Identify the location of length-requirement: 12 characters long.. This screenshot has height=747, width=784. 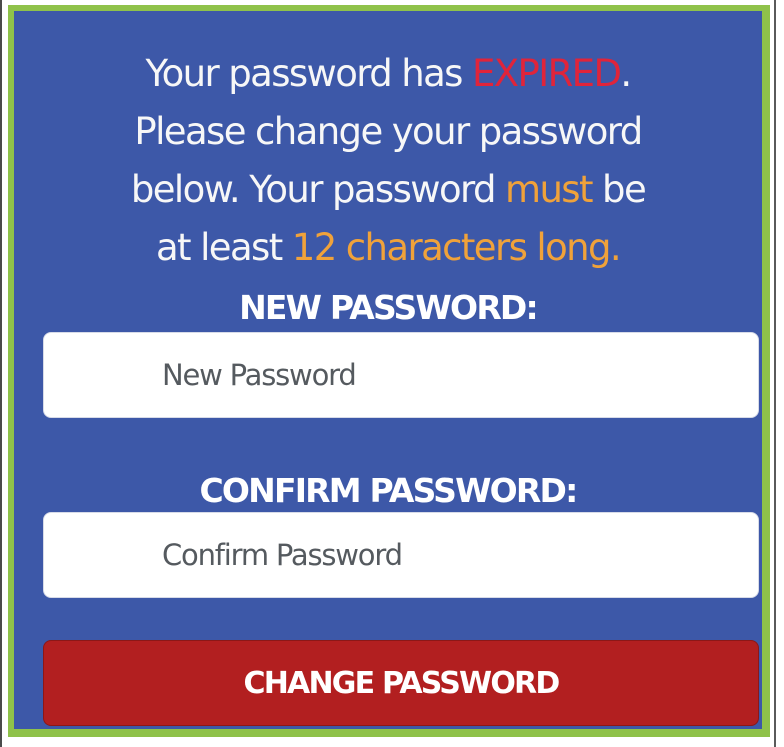
(456, 247).